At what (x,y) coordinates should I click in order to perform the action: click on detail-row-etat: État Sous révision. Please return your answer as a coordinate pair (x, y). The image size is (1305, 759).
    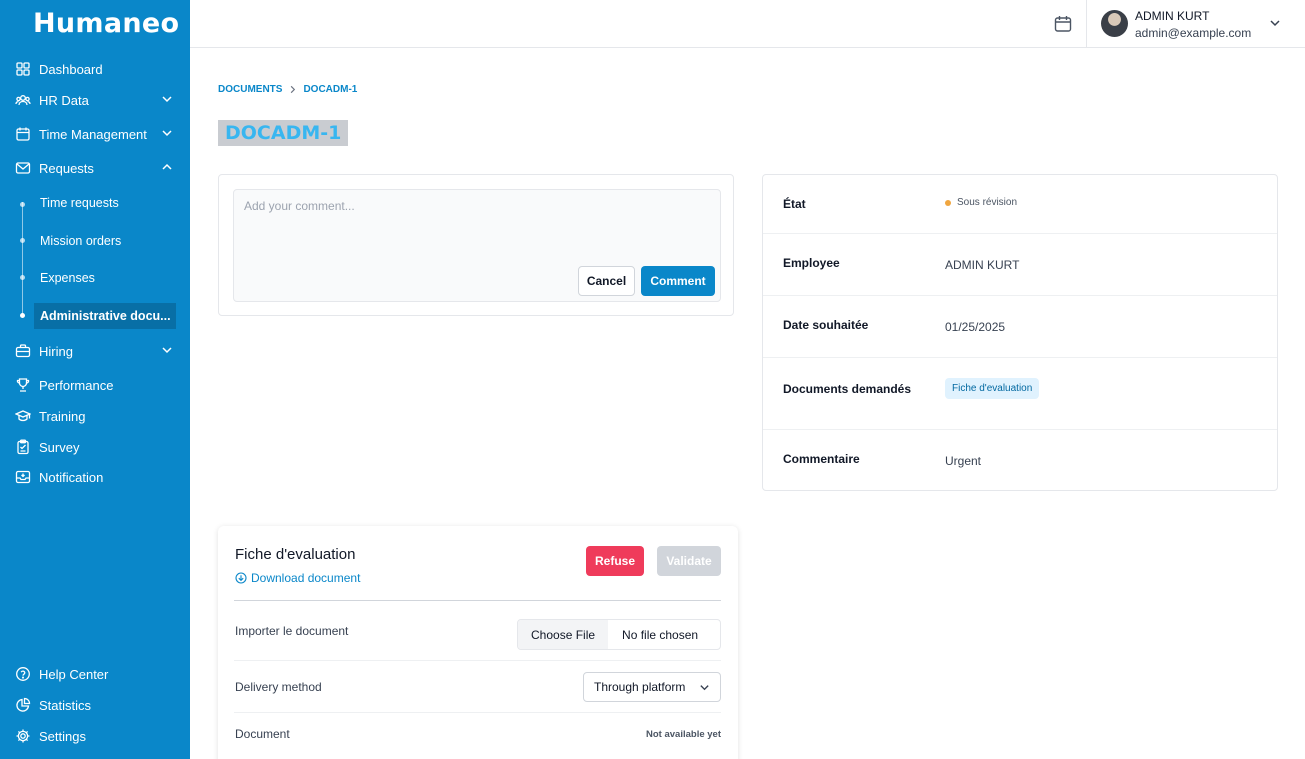
    Looking at the image, I should click on (1020, 204).